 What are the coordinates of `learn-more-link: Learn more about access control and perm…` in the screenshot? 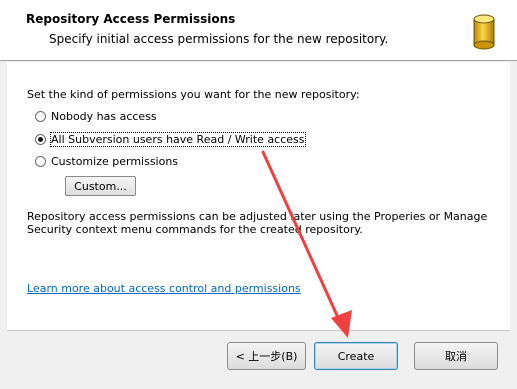 It's located at (164, 288).